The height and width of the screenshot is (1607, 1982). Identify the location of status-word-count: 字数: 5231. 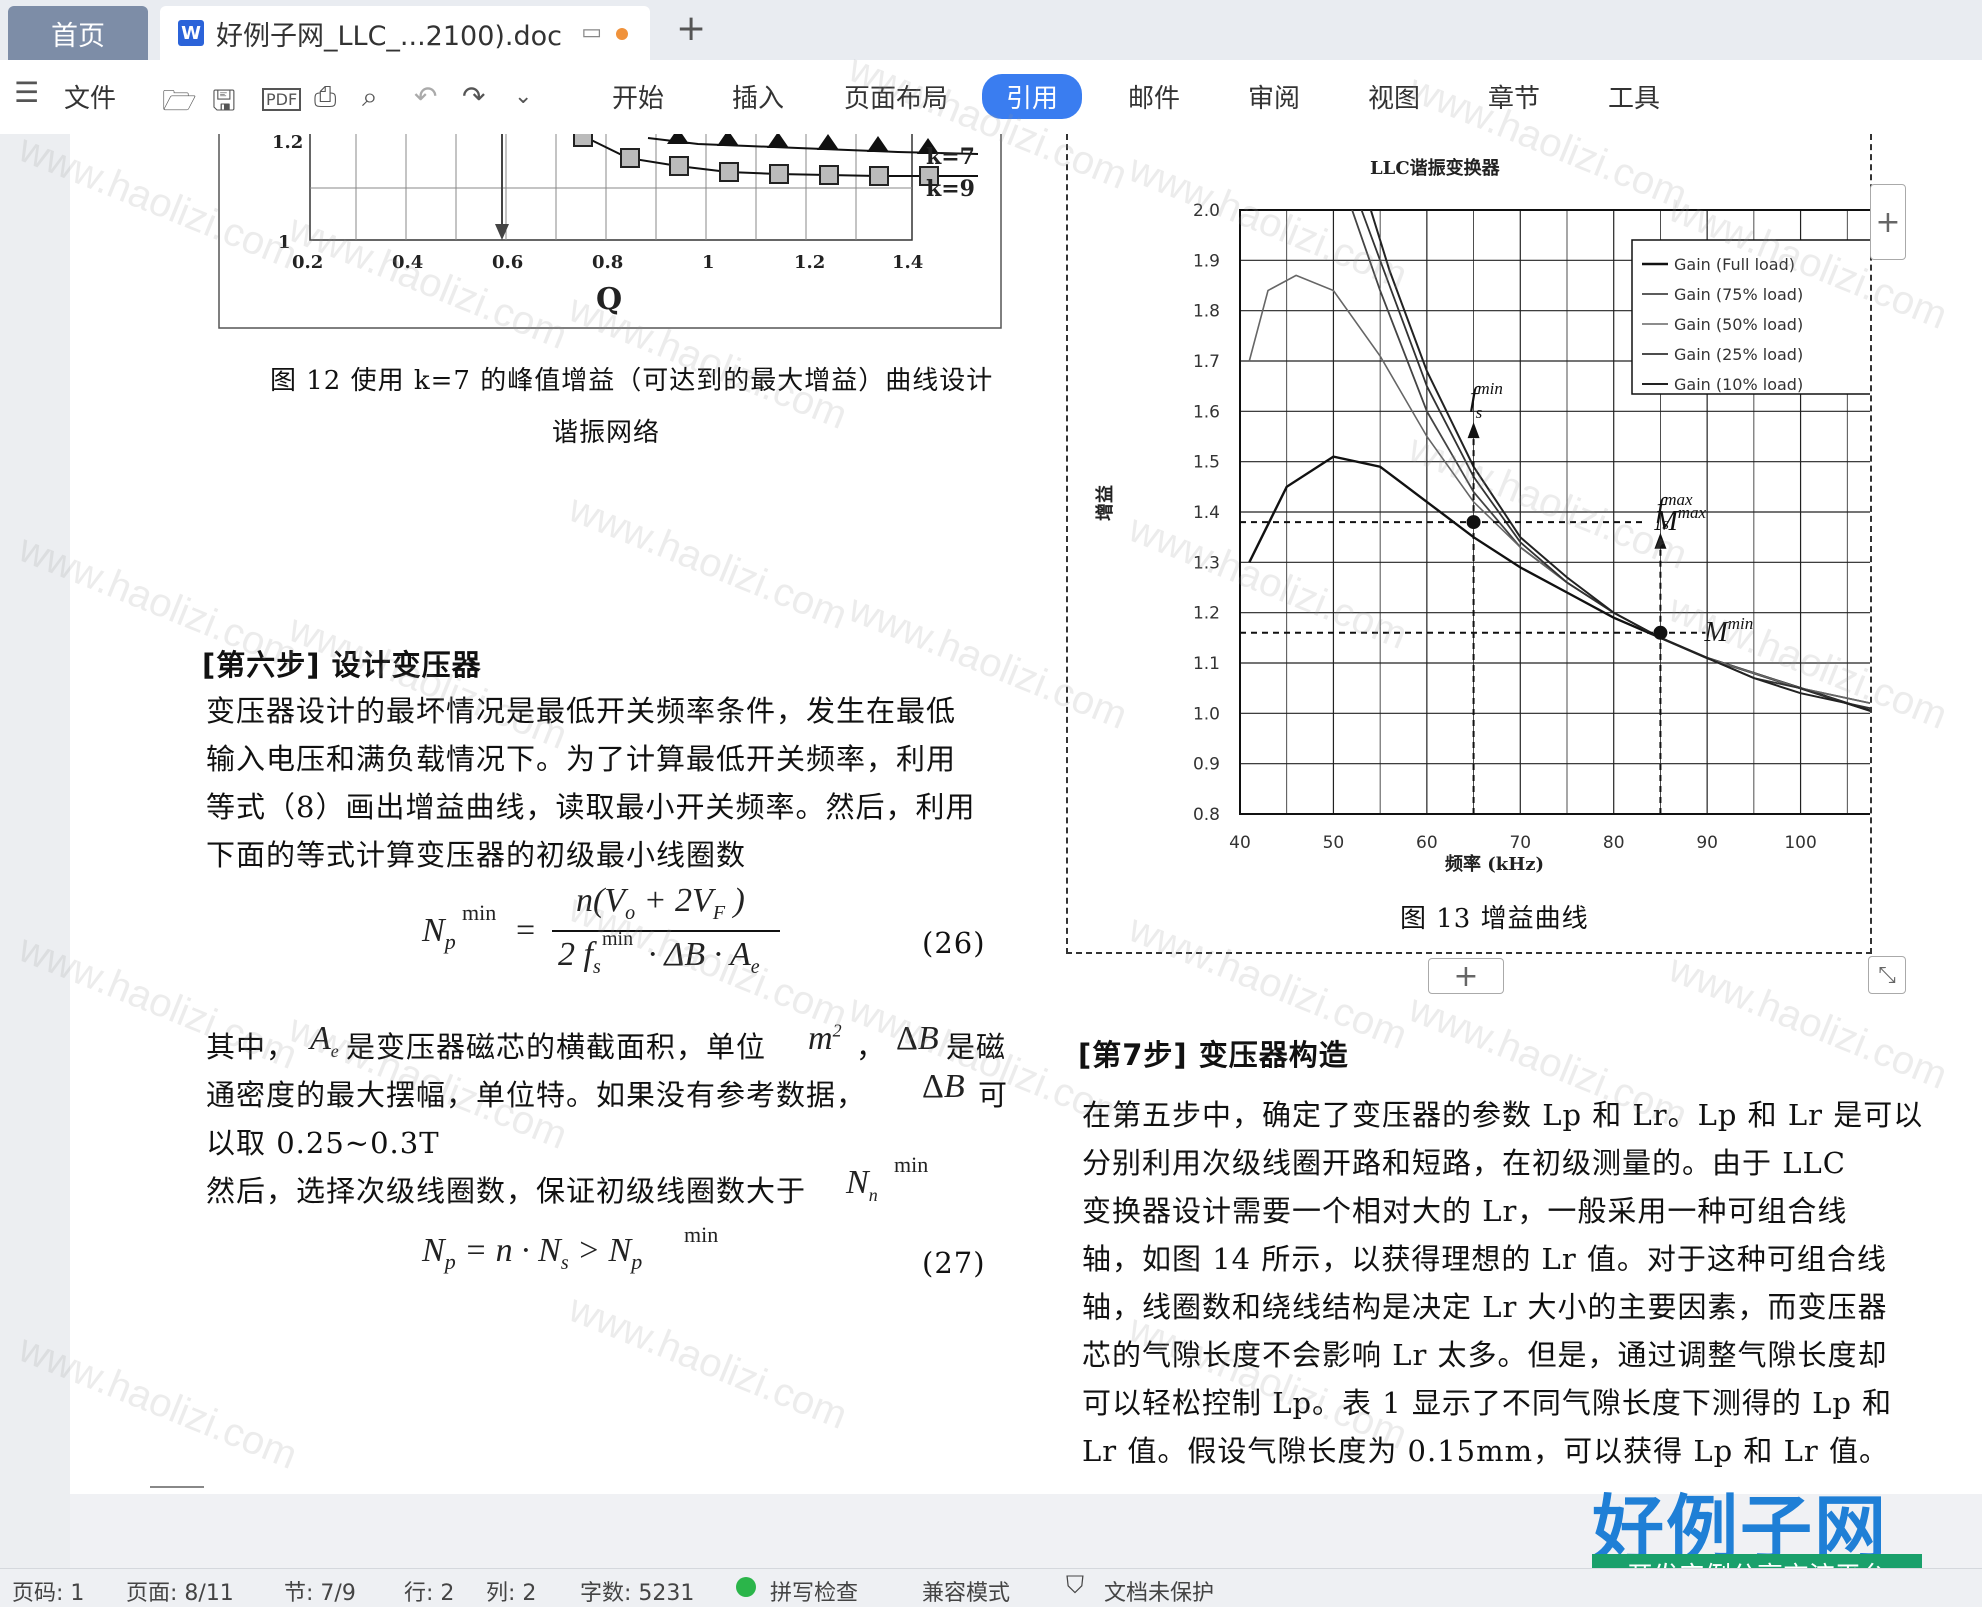
(637, 1591).